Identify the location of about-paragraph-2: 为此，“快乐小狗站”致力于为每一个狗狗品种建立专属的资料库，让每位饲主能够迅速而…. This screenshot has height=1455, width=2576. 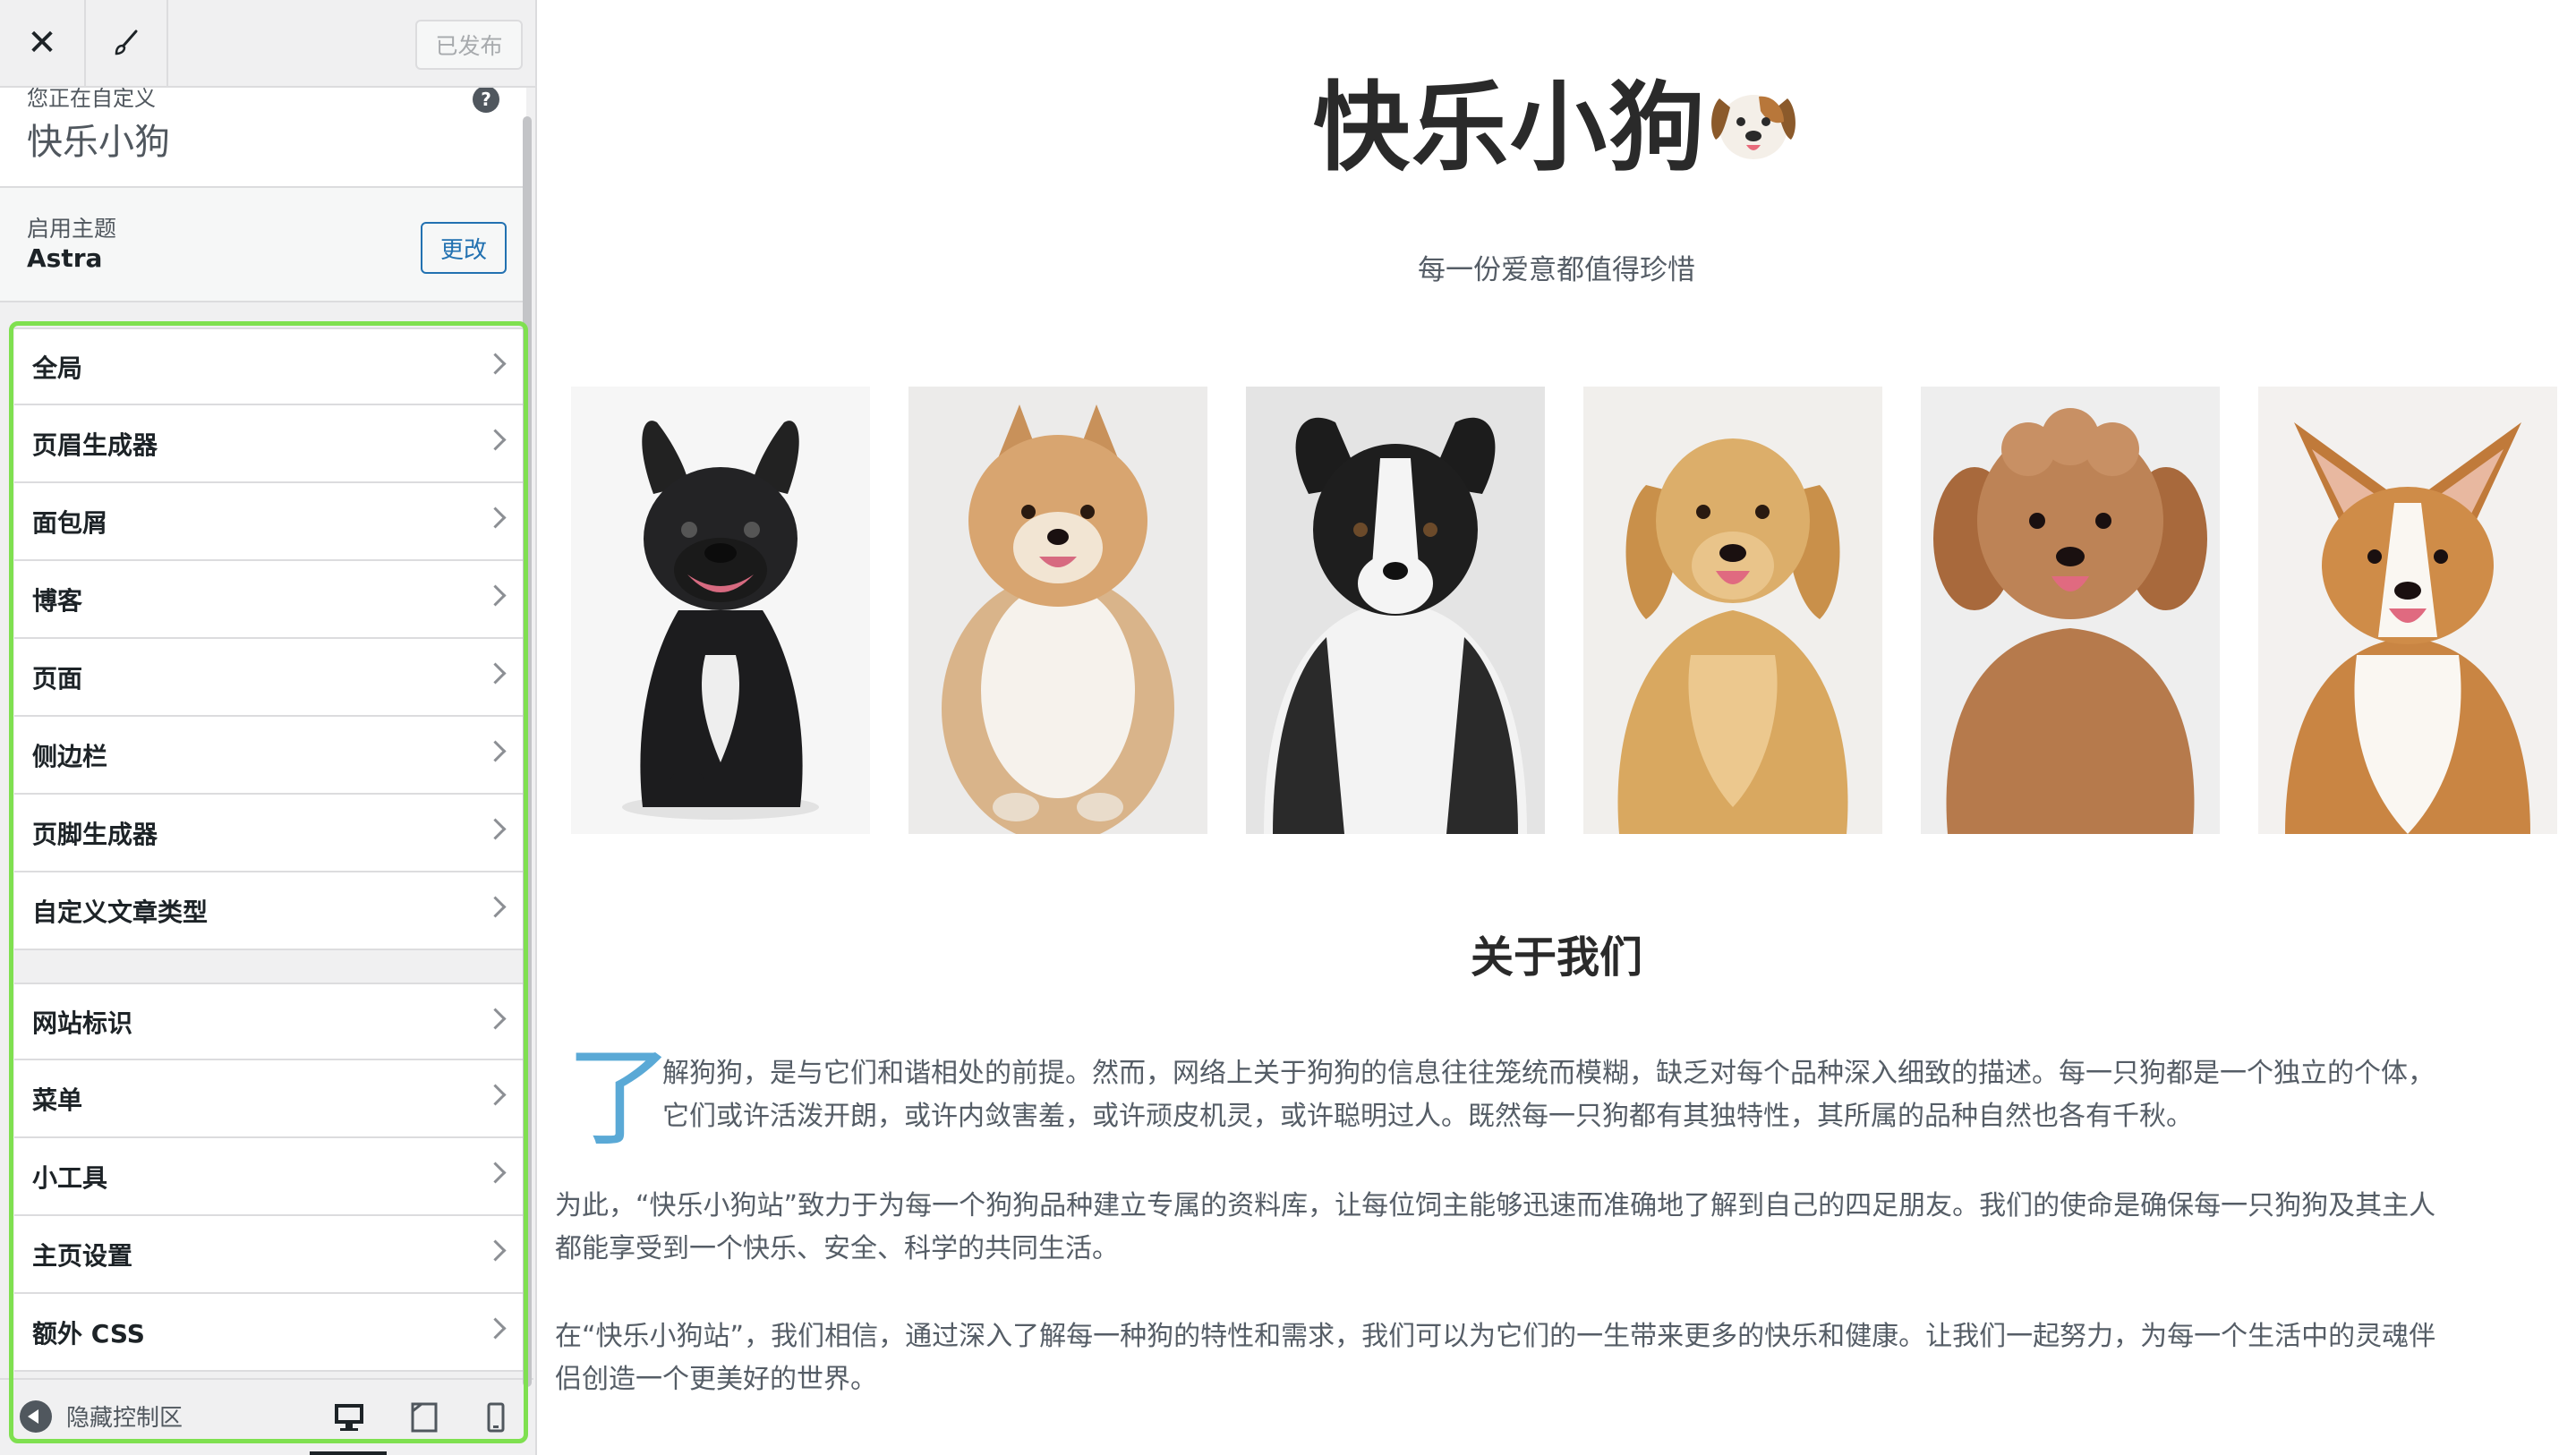
(1495, 1228).